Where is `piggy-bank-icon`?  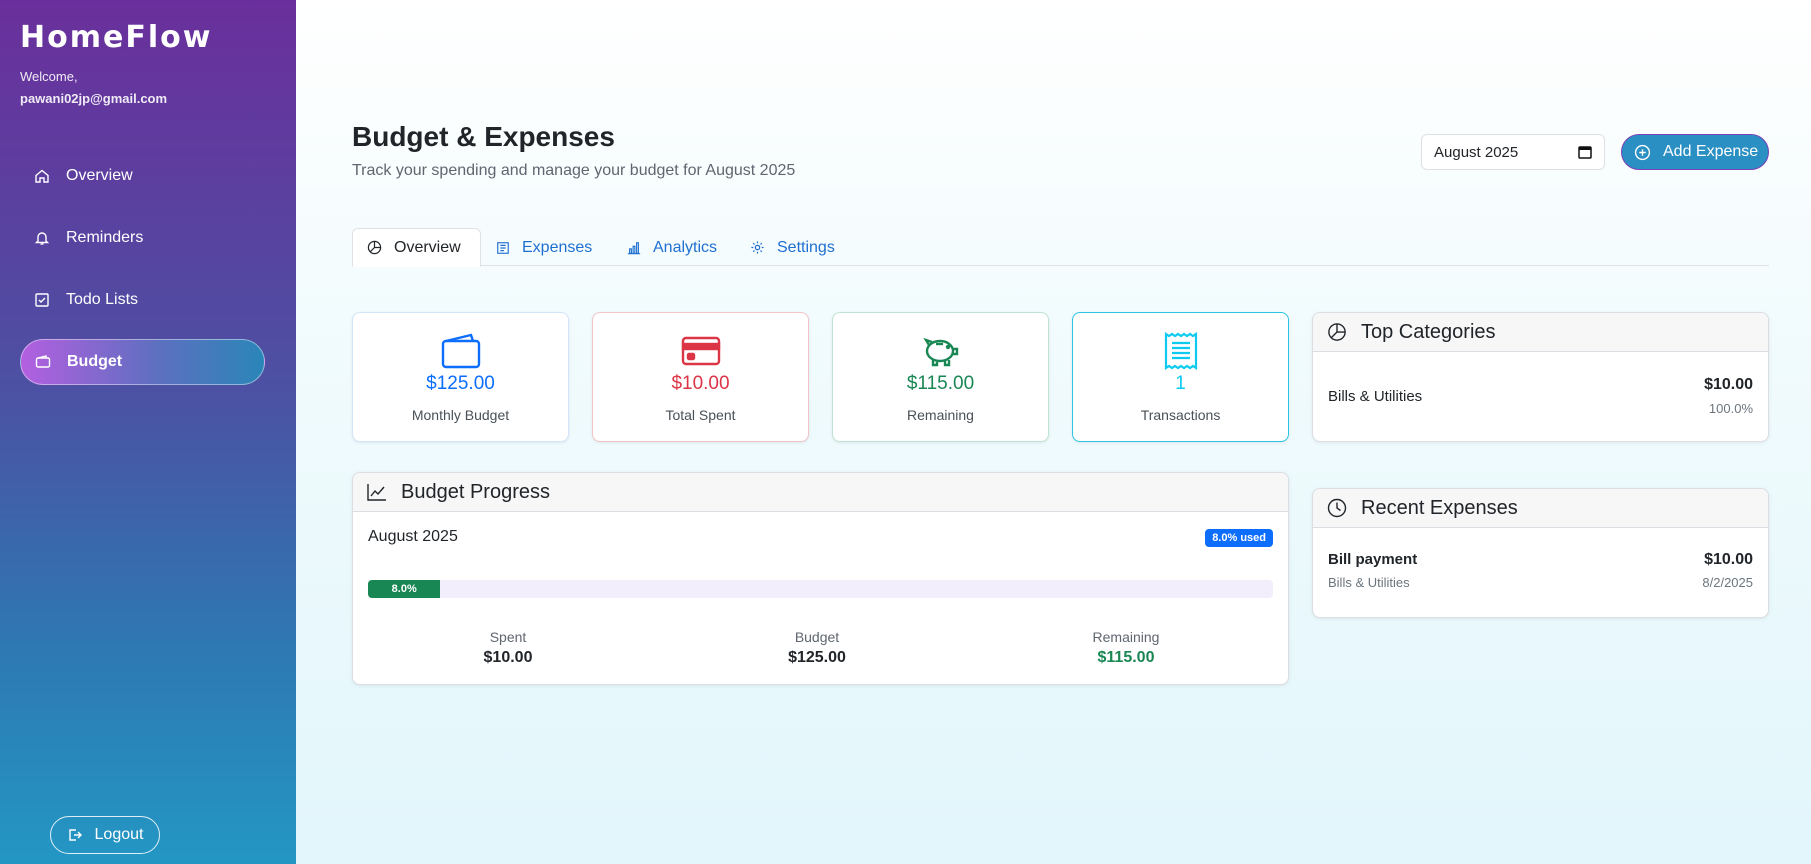
piggy-bank-icon is located at coordinates (941, 351).